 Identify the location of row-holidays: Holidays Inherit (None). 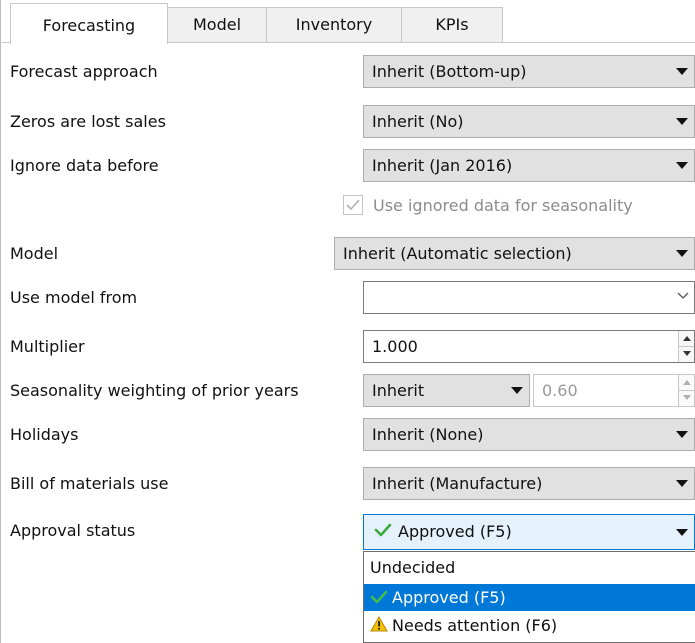
(347, 435).